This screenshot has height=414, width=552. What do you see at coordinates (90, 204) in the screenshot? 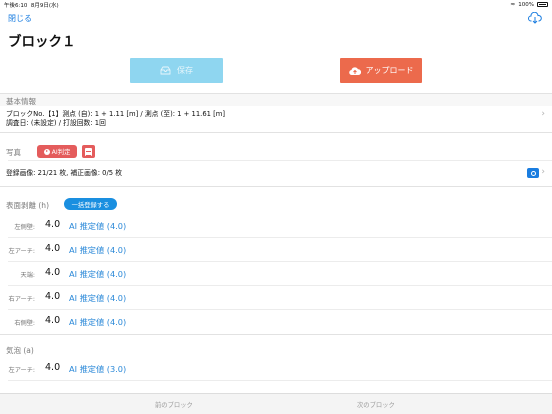
I see `bulk-register-button: 一括登録する` at bounding box center [90, 204].